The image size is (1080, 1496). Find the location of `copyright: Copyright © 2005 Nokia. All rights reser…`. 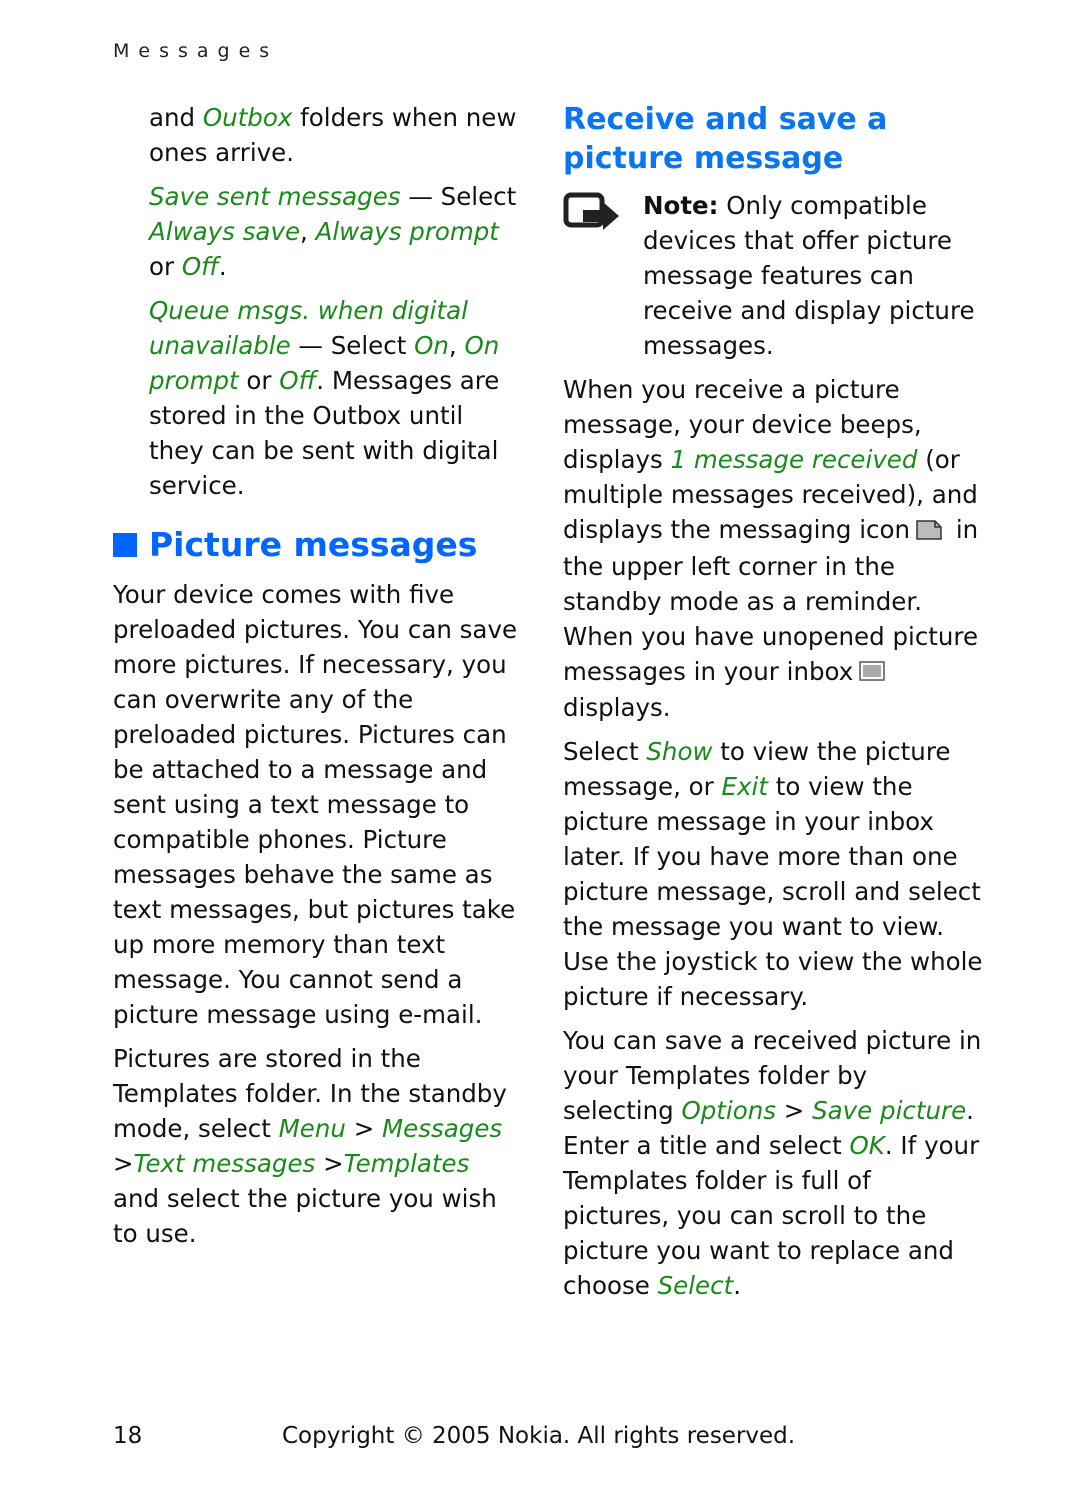

copyright: Copyright © 2005 Nokia. All rights reser… is located at coordinates (539, 1436).